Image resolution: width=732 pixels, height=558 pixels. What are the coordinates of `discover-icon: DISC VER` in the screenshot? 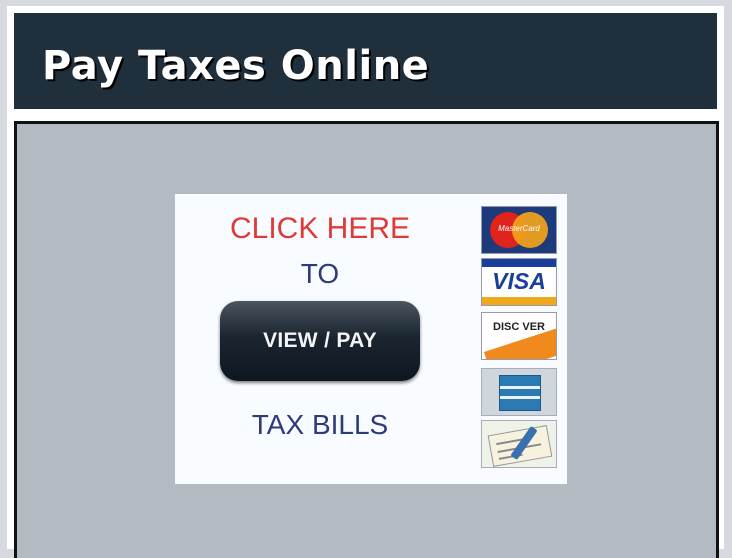 It's located at (519, 336).